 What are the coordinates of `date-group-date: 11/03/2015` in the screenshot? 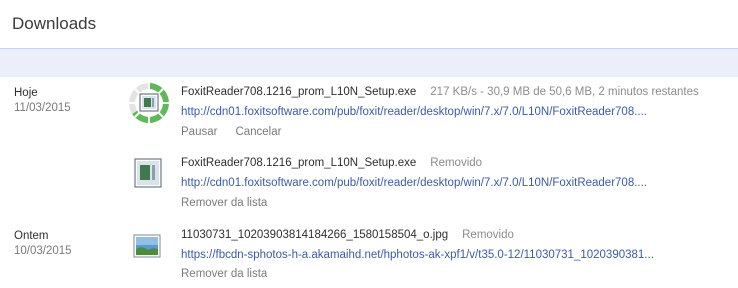 It's located at (42, 108).